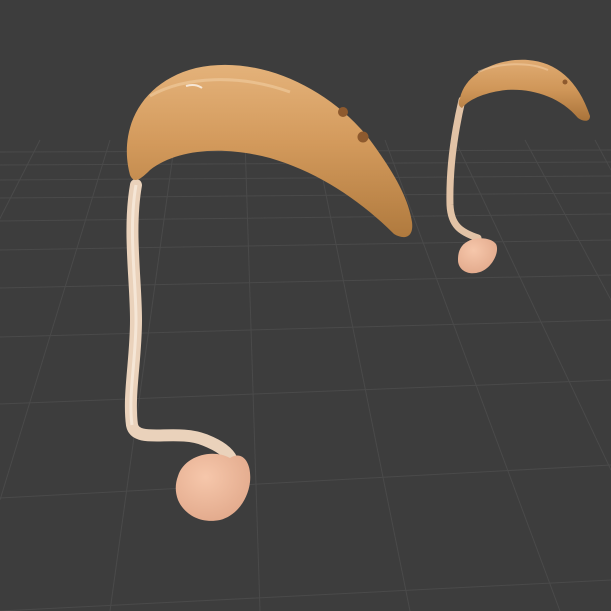 Image resolution: width=611 pixels, height=611 pixels. I want to click on hearing-aid-background-tube, so click(464, 169).